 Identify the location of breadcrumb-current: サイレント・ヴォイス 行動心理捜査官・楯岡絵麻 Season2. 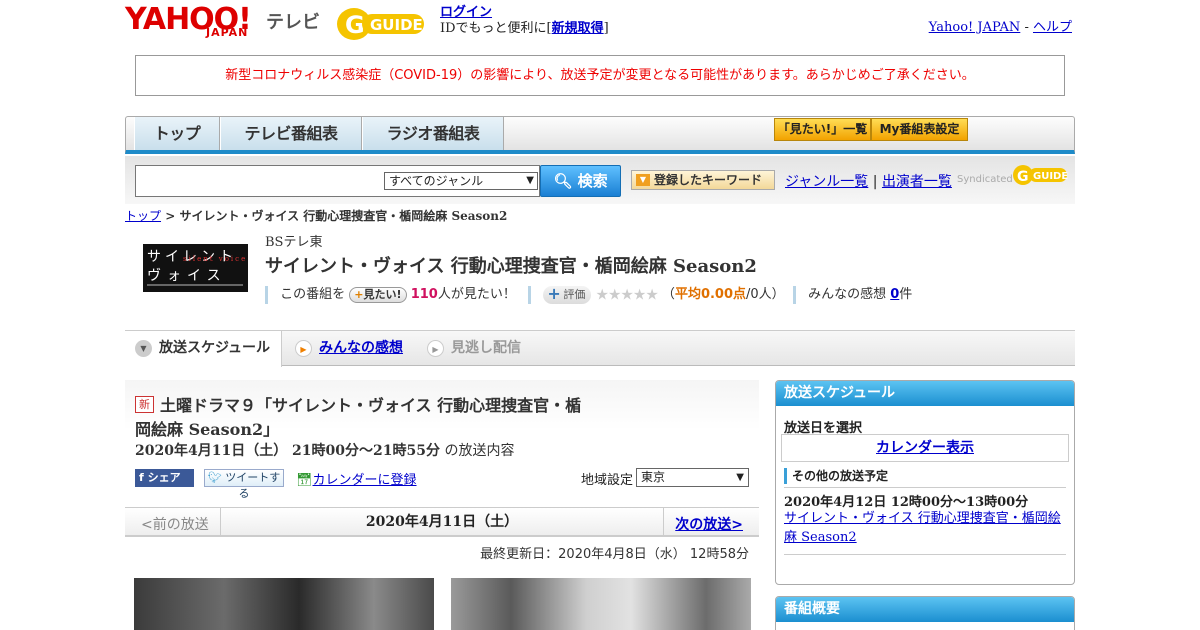
(343, 216).